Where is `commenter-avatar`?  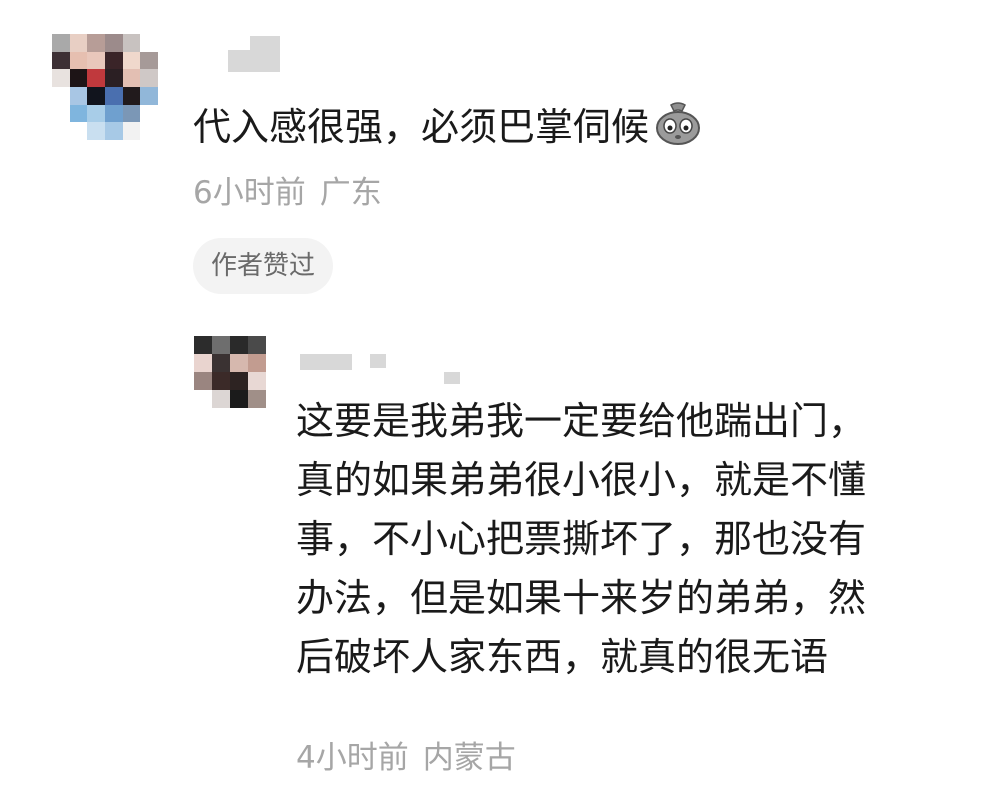
commenter-avatar is located at coordinates (105, 87).